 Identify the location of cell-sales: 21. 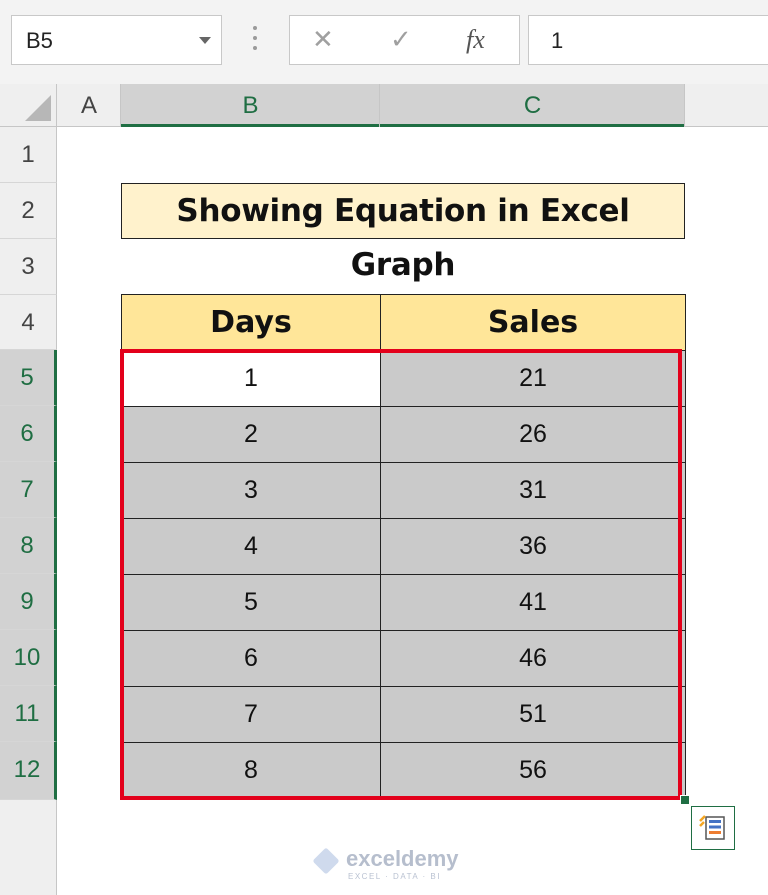
(533, 378).